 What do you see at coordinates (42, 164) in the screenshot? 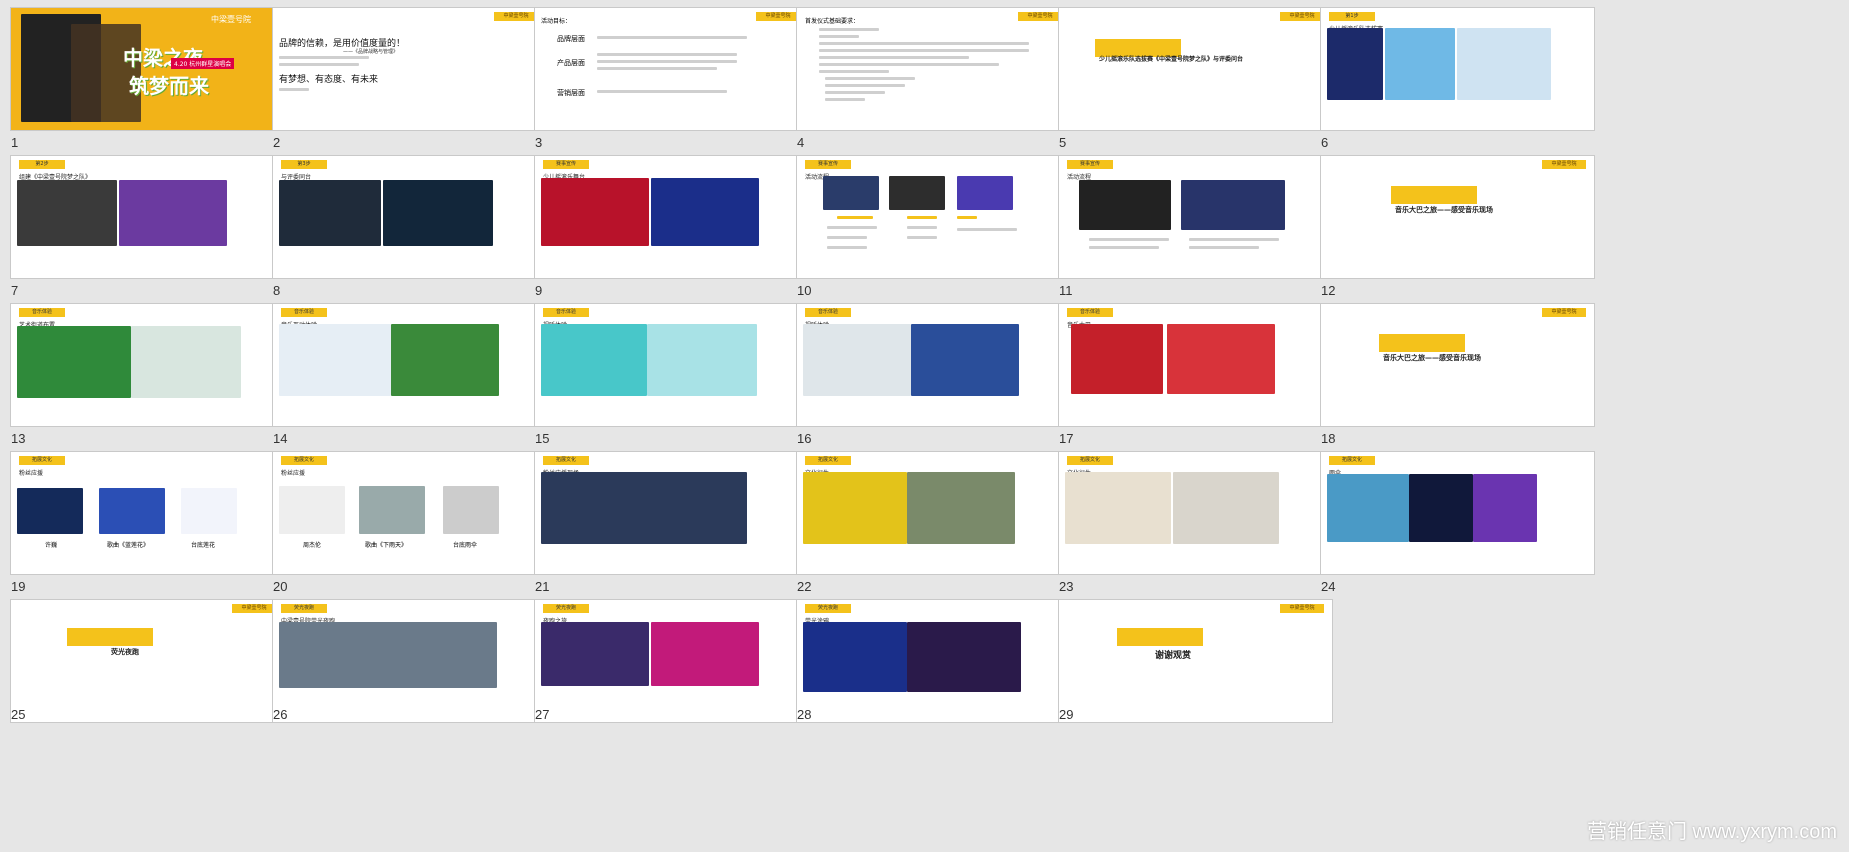
I see `slide-tag: 第2步` at bounding box center [42, 164].